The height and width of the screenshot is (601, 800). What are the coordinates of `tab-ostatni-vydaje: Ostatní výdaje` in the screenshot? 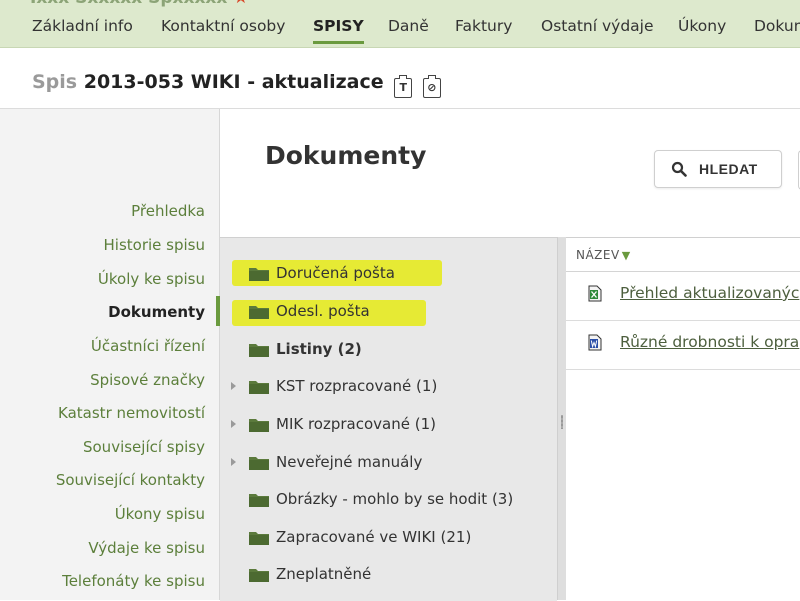 It's located at (597, 29).